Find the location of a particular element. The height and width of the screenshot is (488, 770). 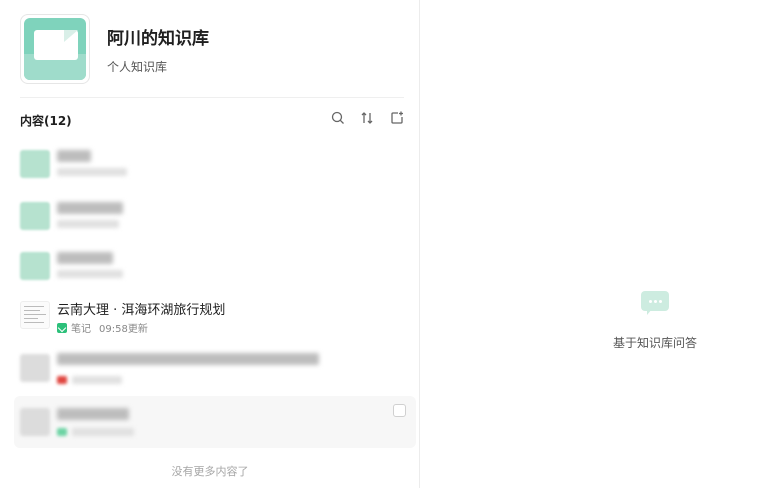

list-item: 云南大理 · 洱海环湖旅行规划 笔记 09:58更新 is located at coordinates (215, 315).